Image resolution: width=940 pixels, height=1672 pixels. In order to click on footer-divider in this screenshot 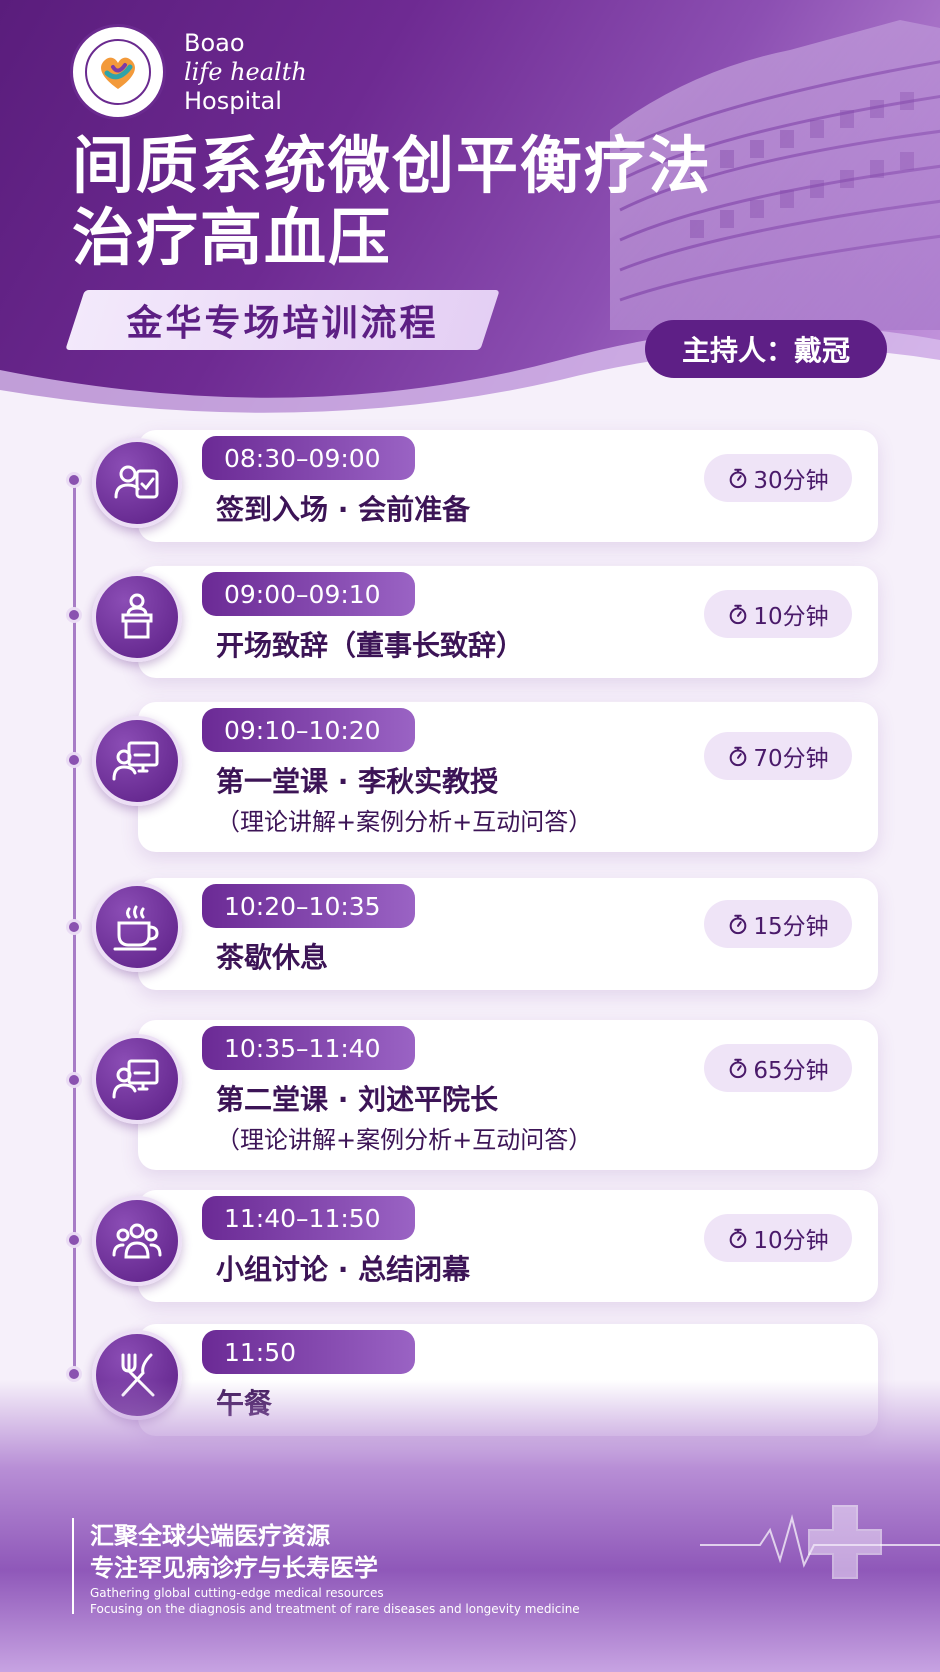, I will do `click(73, 1566)`.